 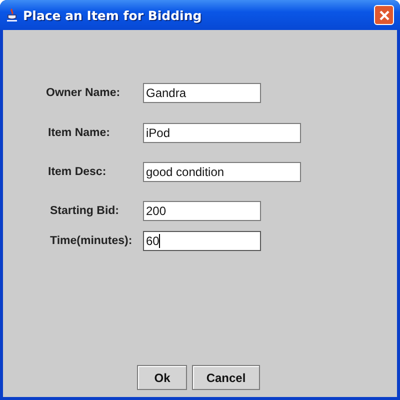 What do you see at coordinates (83, 93) in the screenshot?
I see `field-label: Owner Name:` at bounding box center [83, 93].